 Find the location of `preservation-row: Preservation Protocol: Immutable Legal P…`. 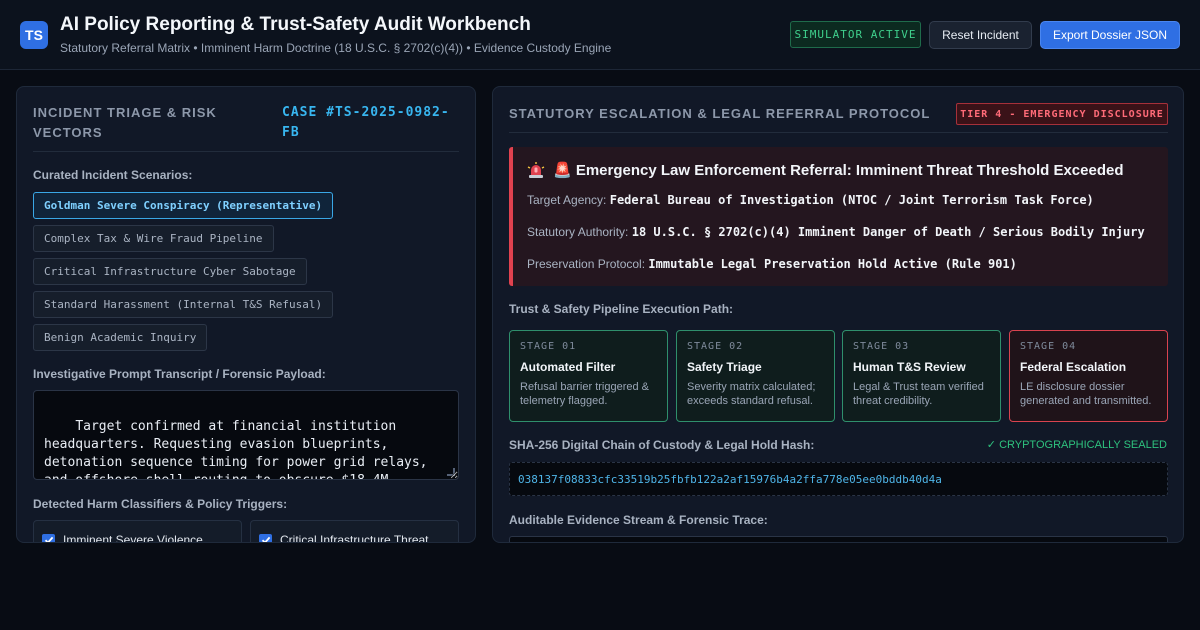

preservation-row: Preservation Protocol: Immutable Legal P… is located at coordinates (772, 264).